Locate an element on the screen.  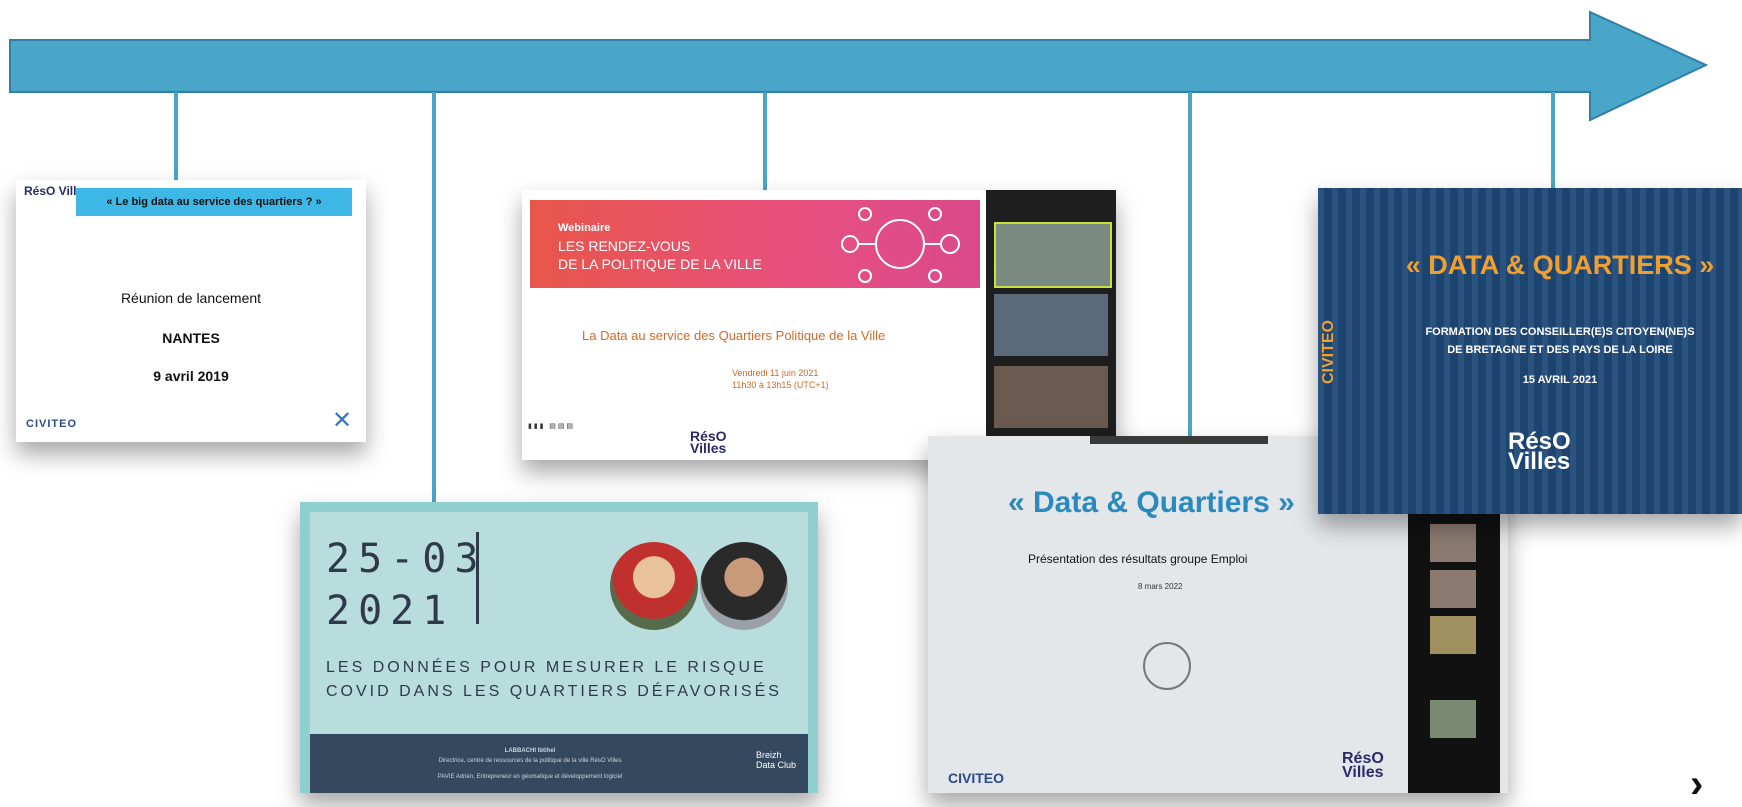
webinar-date: Vendredi 11 juin 2021 is located at coordinates (775, 373).